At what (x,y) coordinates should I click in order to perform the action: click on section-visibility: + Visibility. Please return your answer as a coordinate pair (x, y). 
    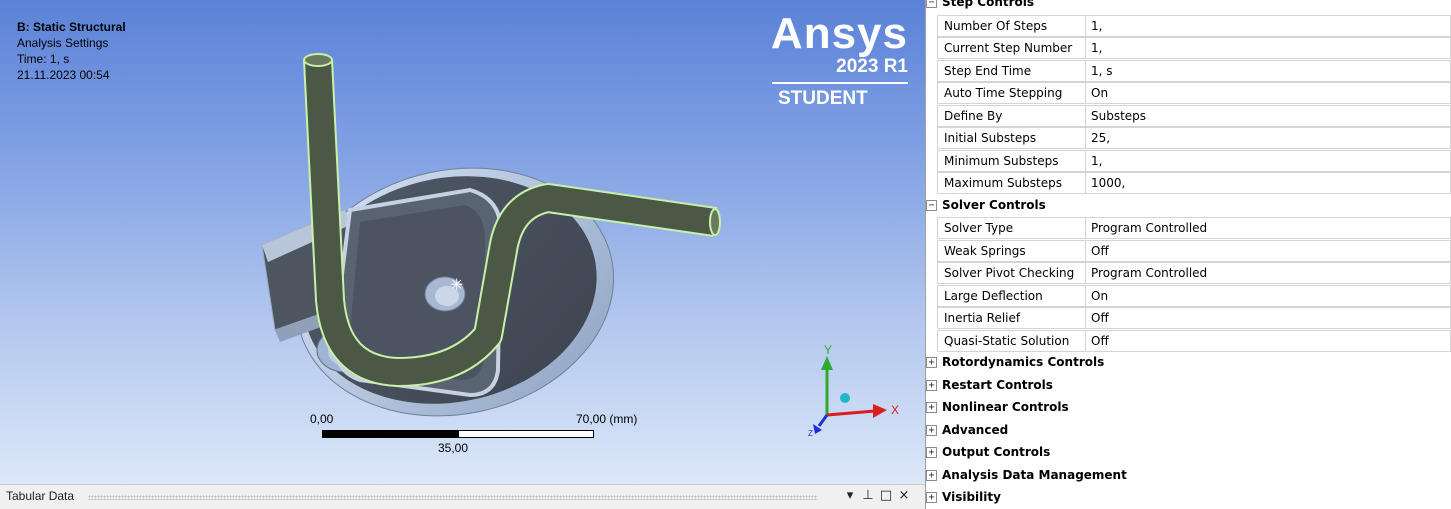
    Looking at the image, I should click on (1188, 498).